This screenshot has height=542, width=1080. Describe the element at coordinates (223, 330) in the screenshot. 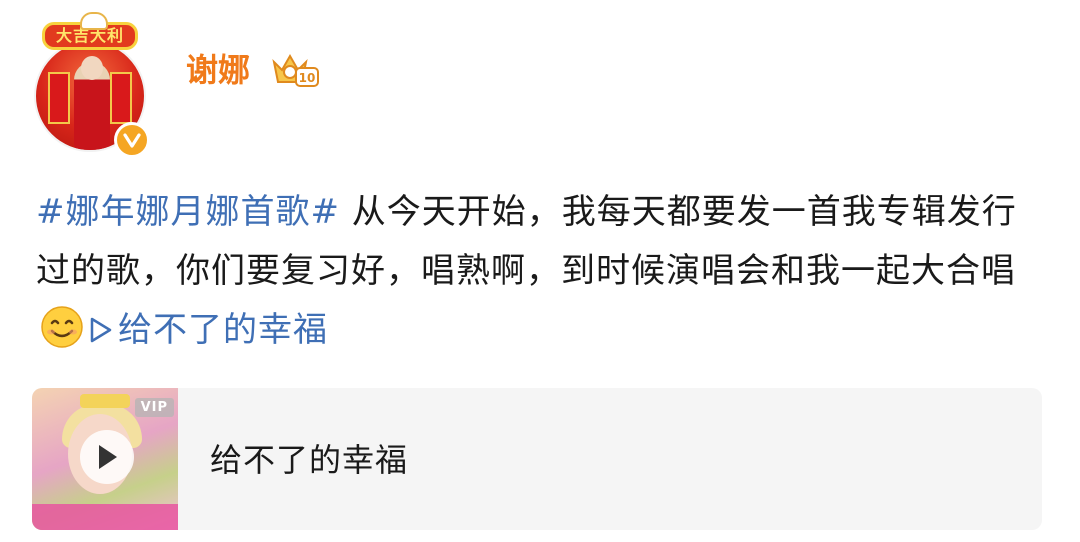

I see `music-link-label: 给不了的幸福` at that location.